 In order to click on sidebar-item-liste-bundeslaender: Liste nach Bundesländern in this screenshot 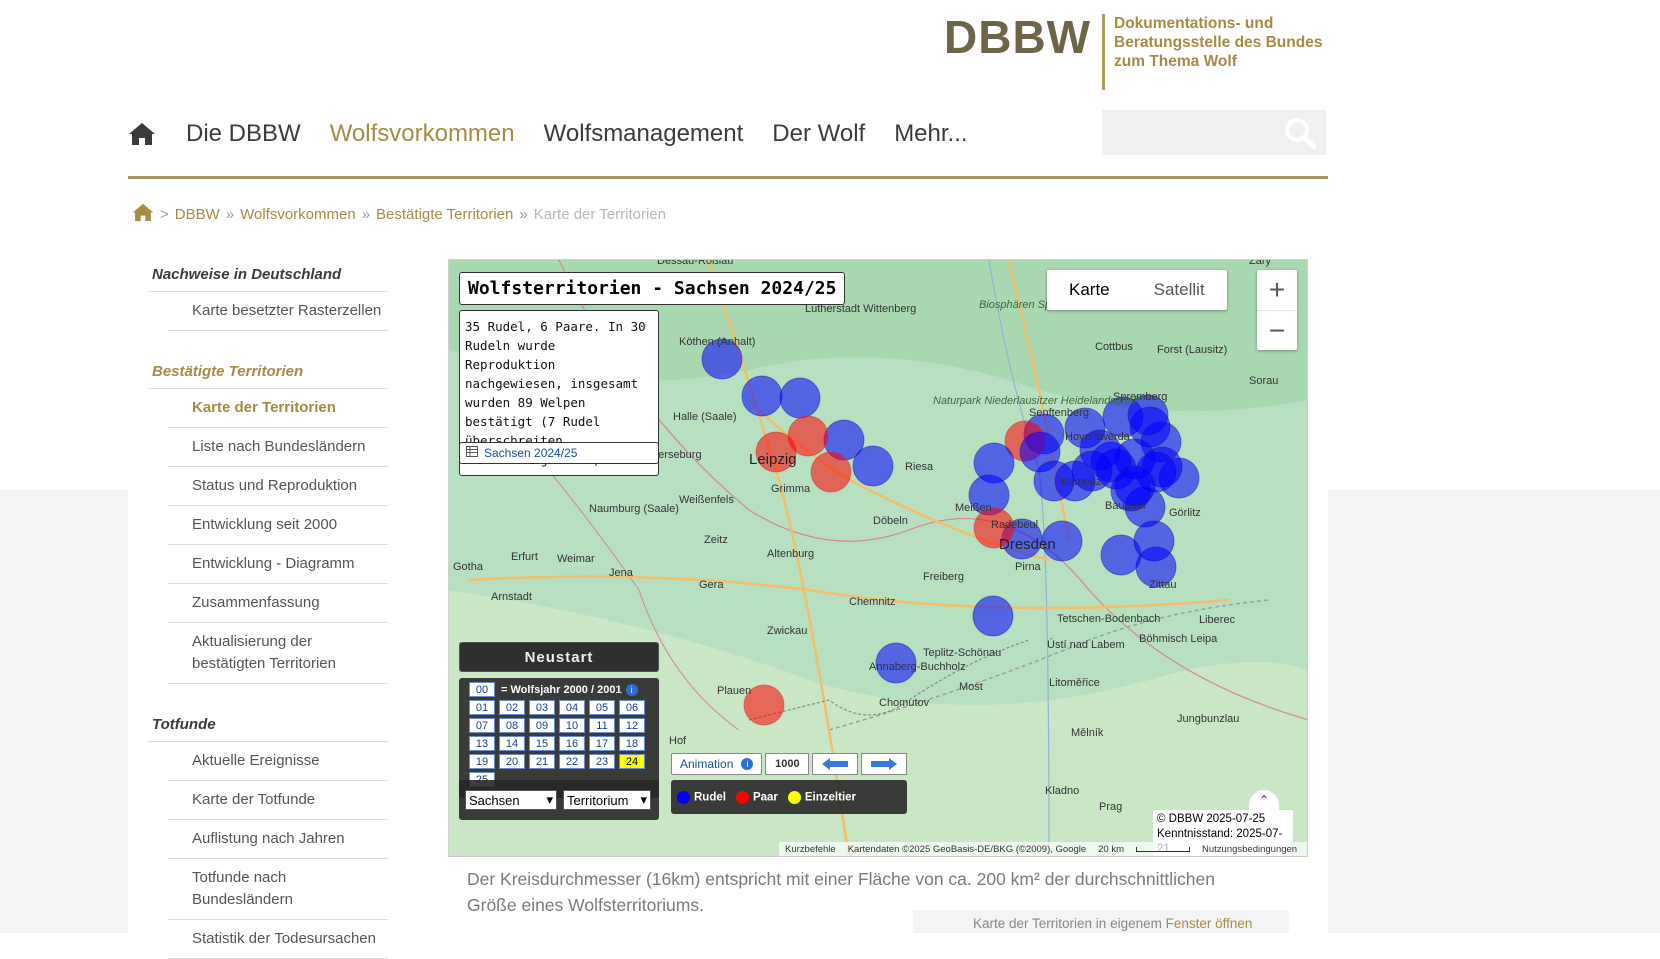, I will do `click(278, 447)`.